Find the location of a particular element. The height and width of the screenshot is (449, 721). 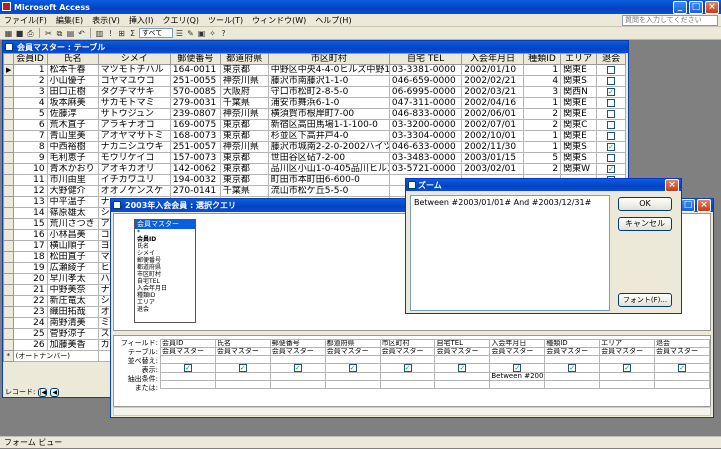

cell-city: 守口市松町2-8-5-0 is located at coordinates (328, 92).